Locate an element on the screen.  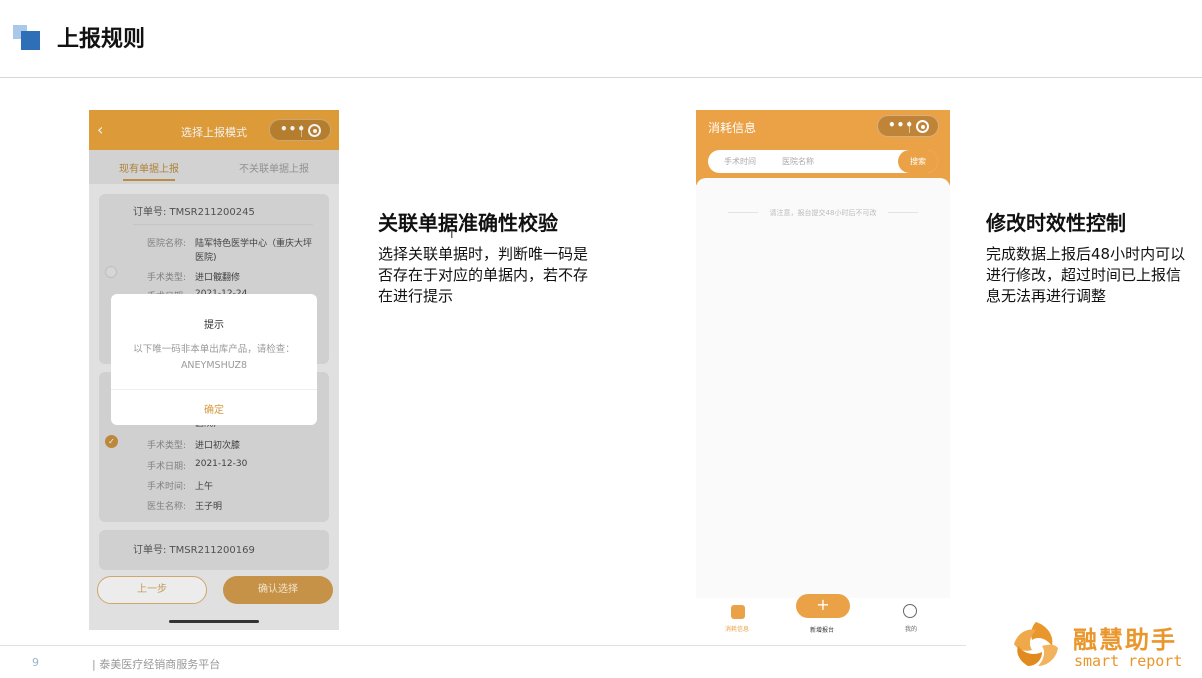
alert-dialog: 提示 以下唯一码非本单出库产品，请检查：ANEYMSHUZ8 确定 is located at coordinates (214, 359).